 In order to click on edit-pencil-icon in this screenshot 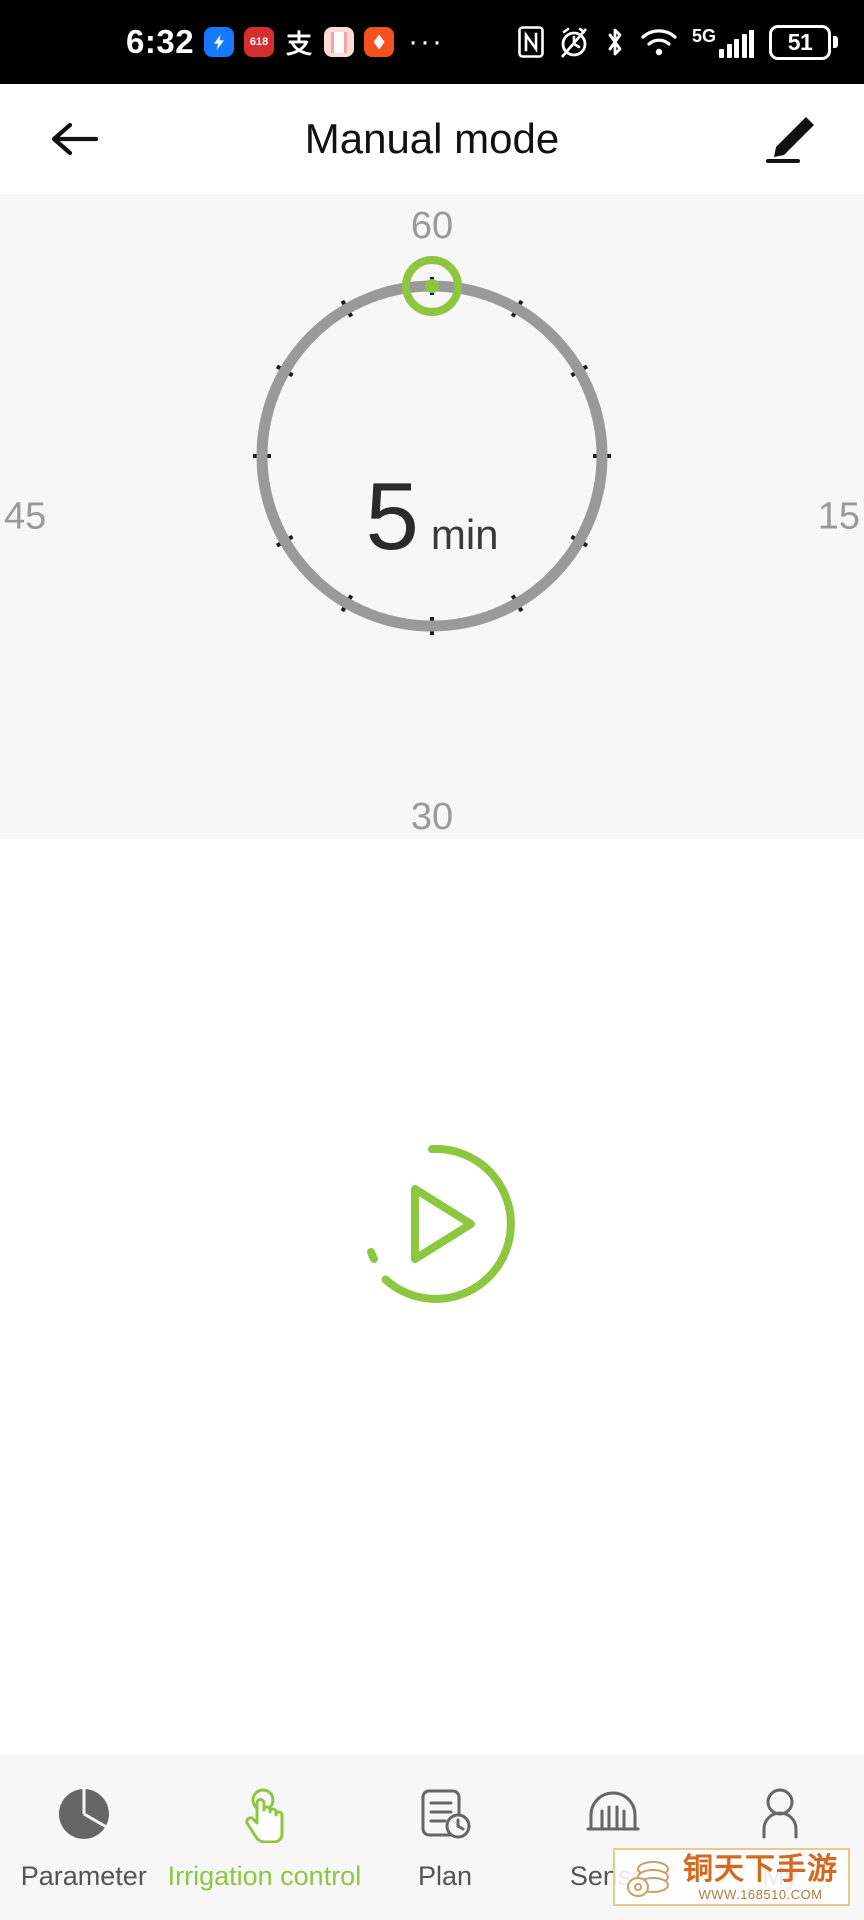, I will do `click(790, 140)`.